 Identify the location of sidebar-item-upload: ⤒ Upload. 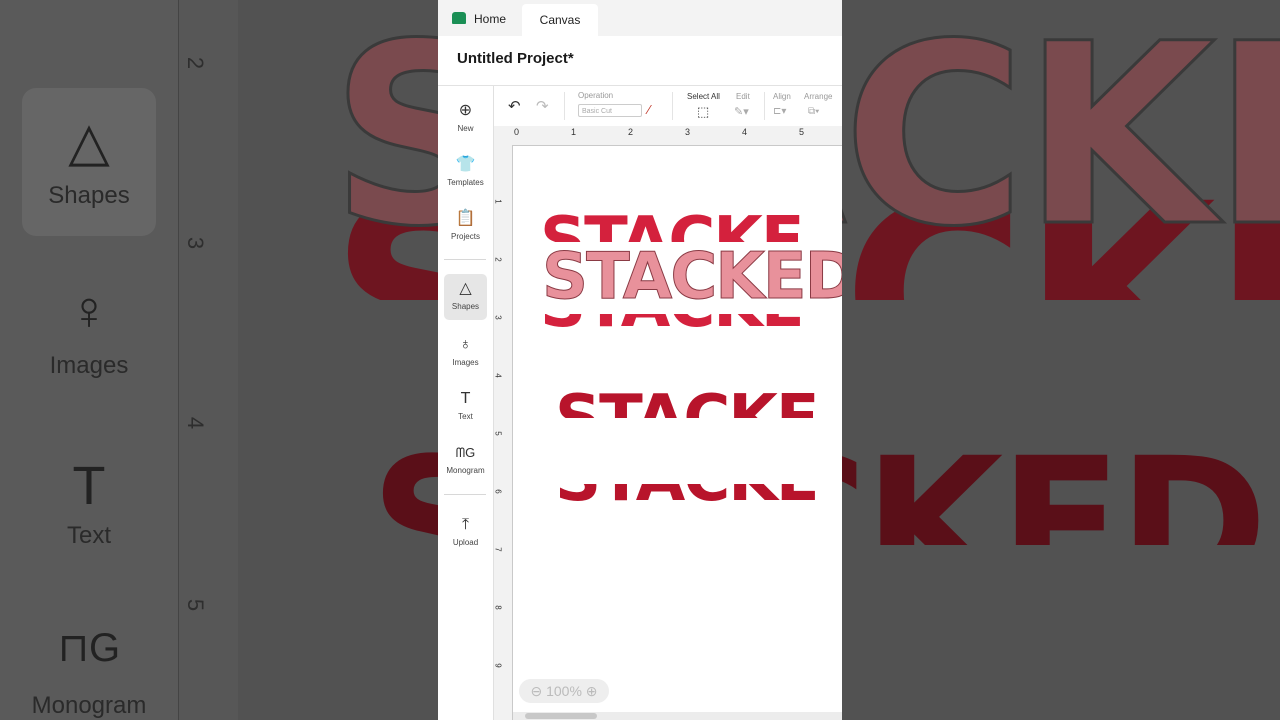
(465, 533).